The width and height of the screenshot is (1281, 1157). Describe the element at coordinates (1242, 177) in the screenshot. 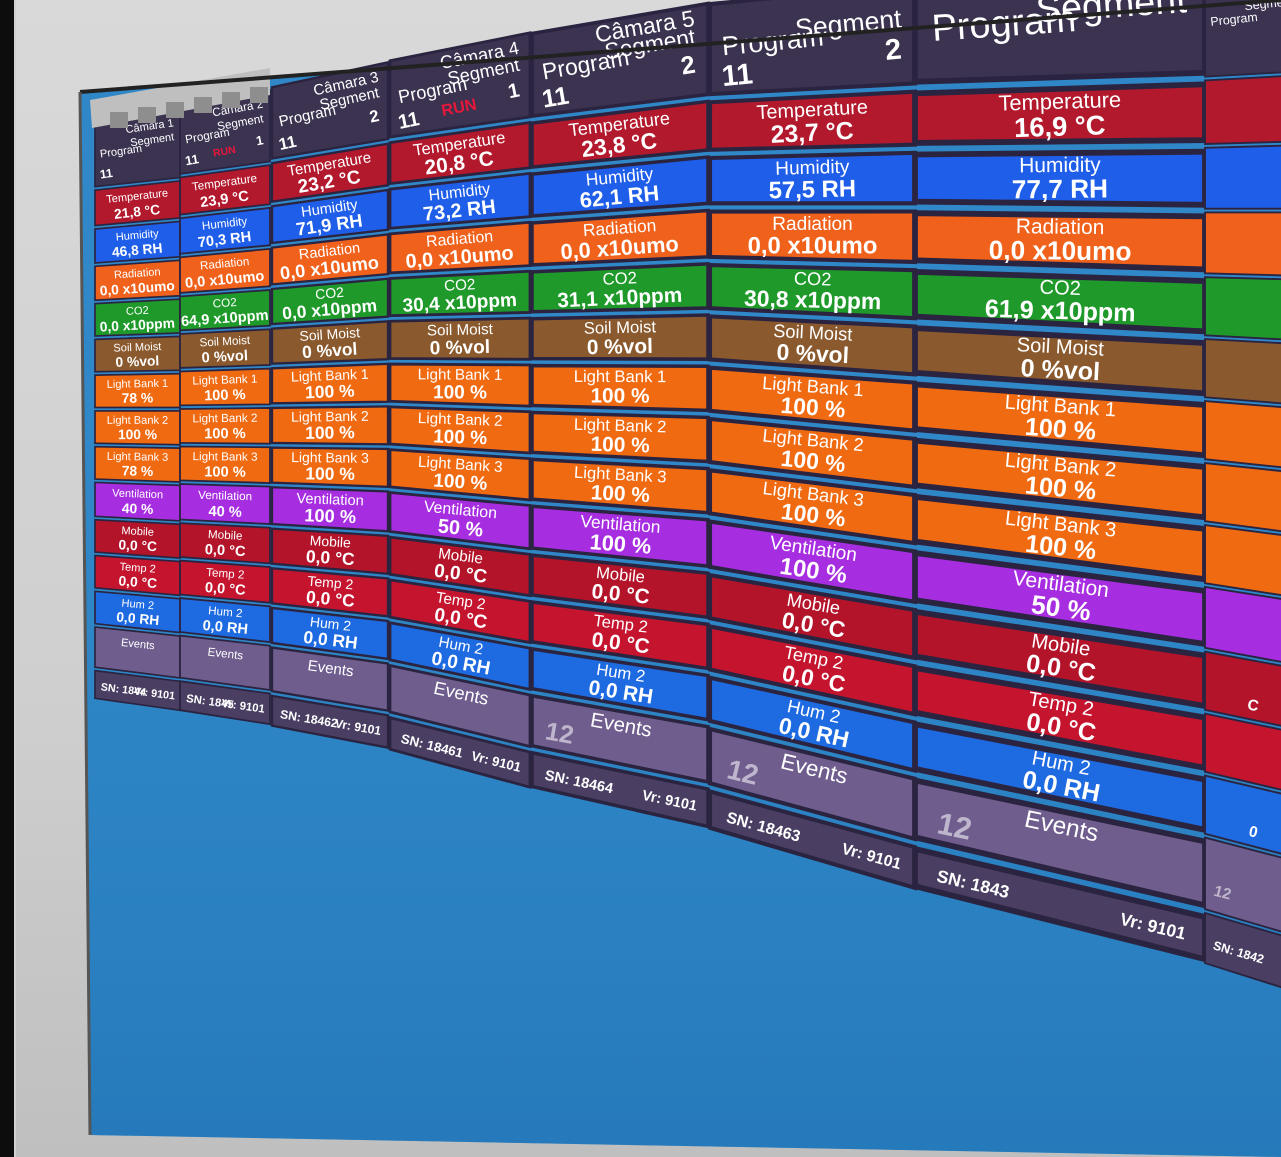

I see `cell-humidity` at that location.